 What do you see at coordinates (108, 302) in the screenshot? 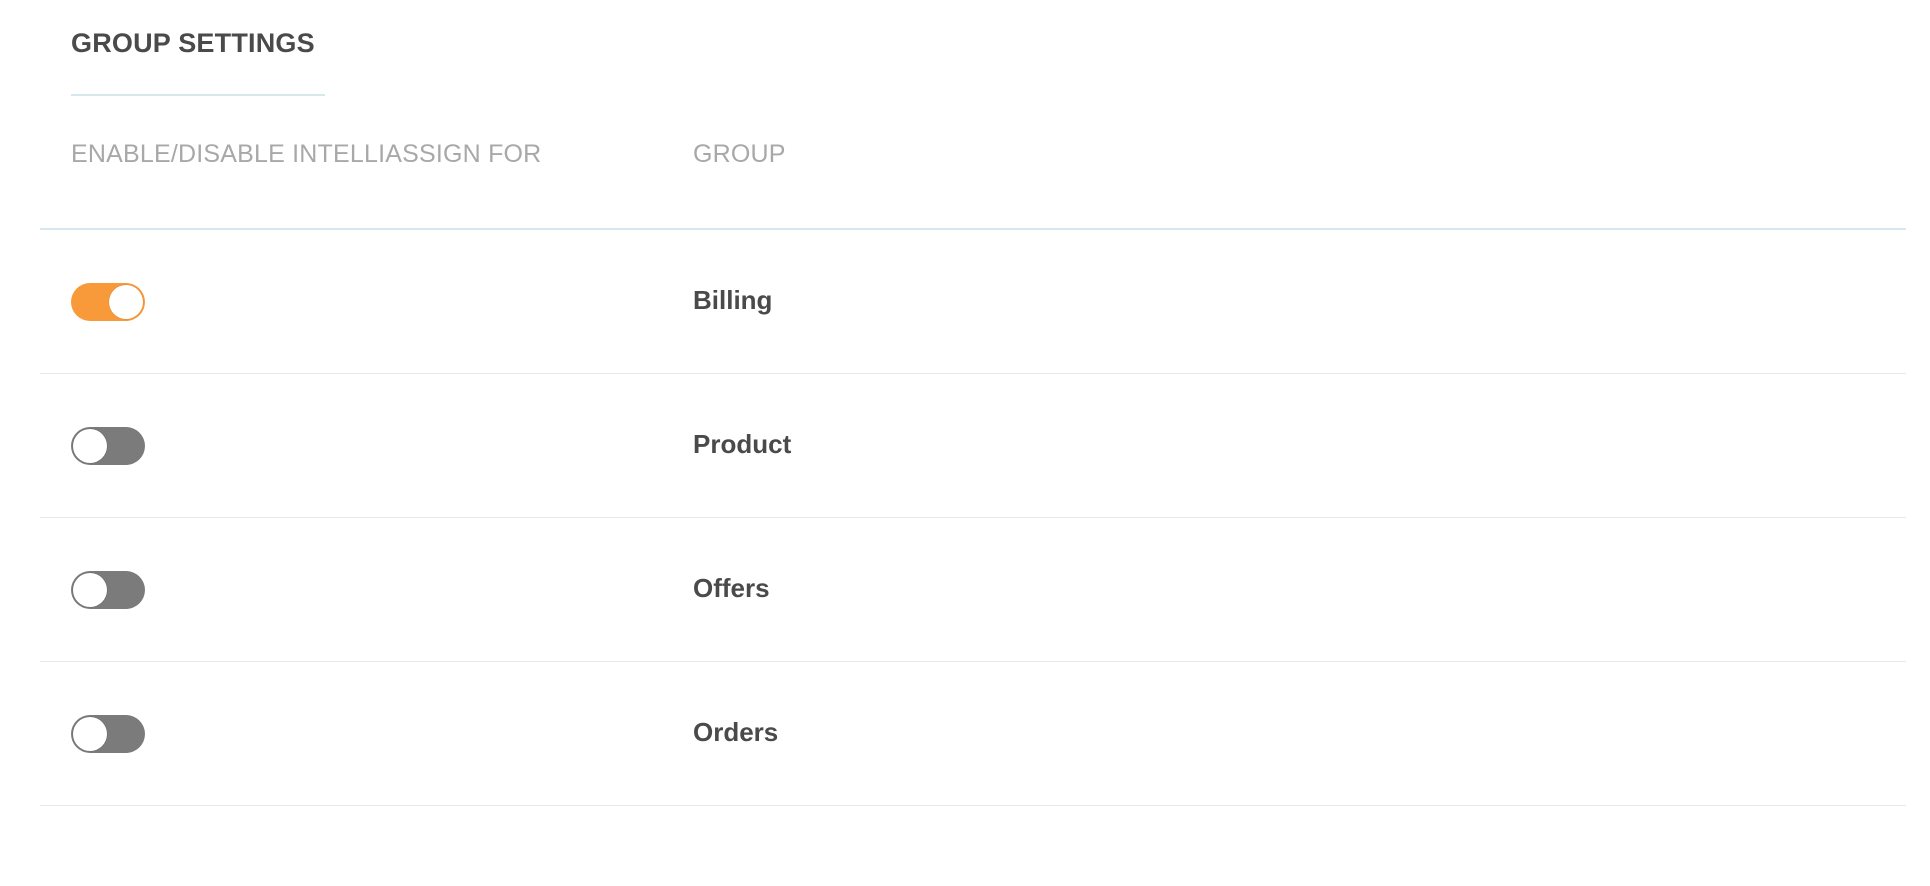
I see `intelliassign-toggle-billing` at bounding box center [108, 302].